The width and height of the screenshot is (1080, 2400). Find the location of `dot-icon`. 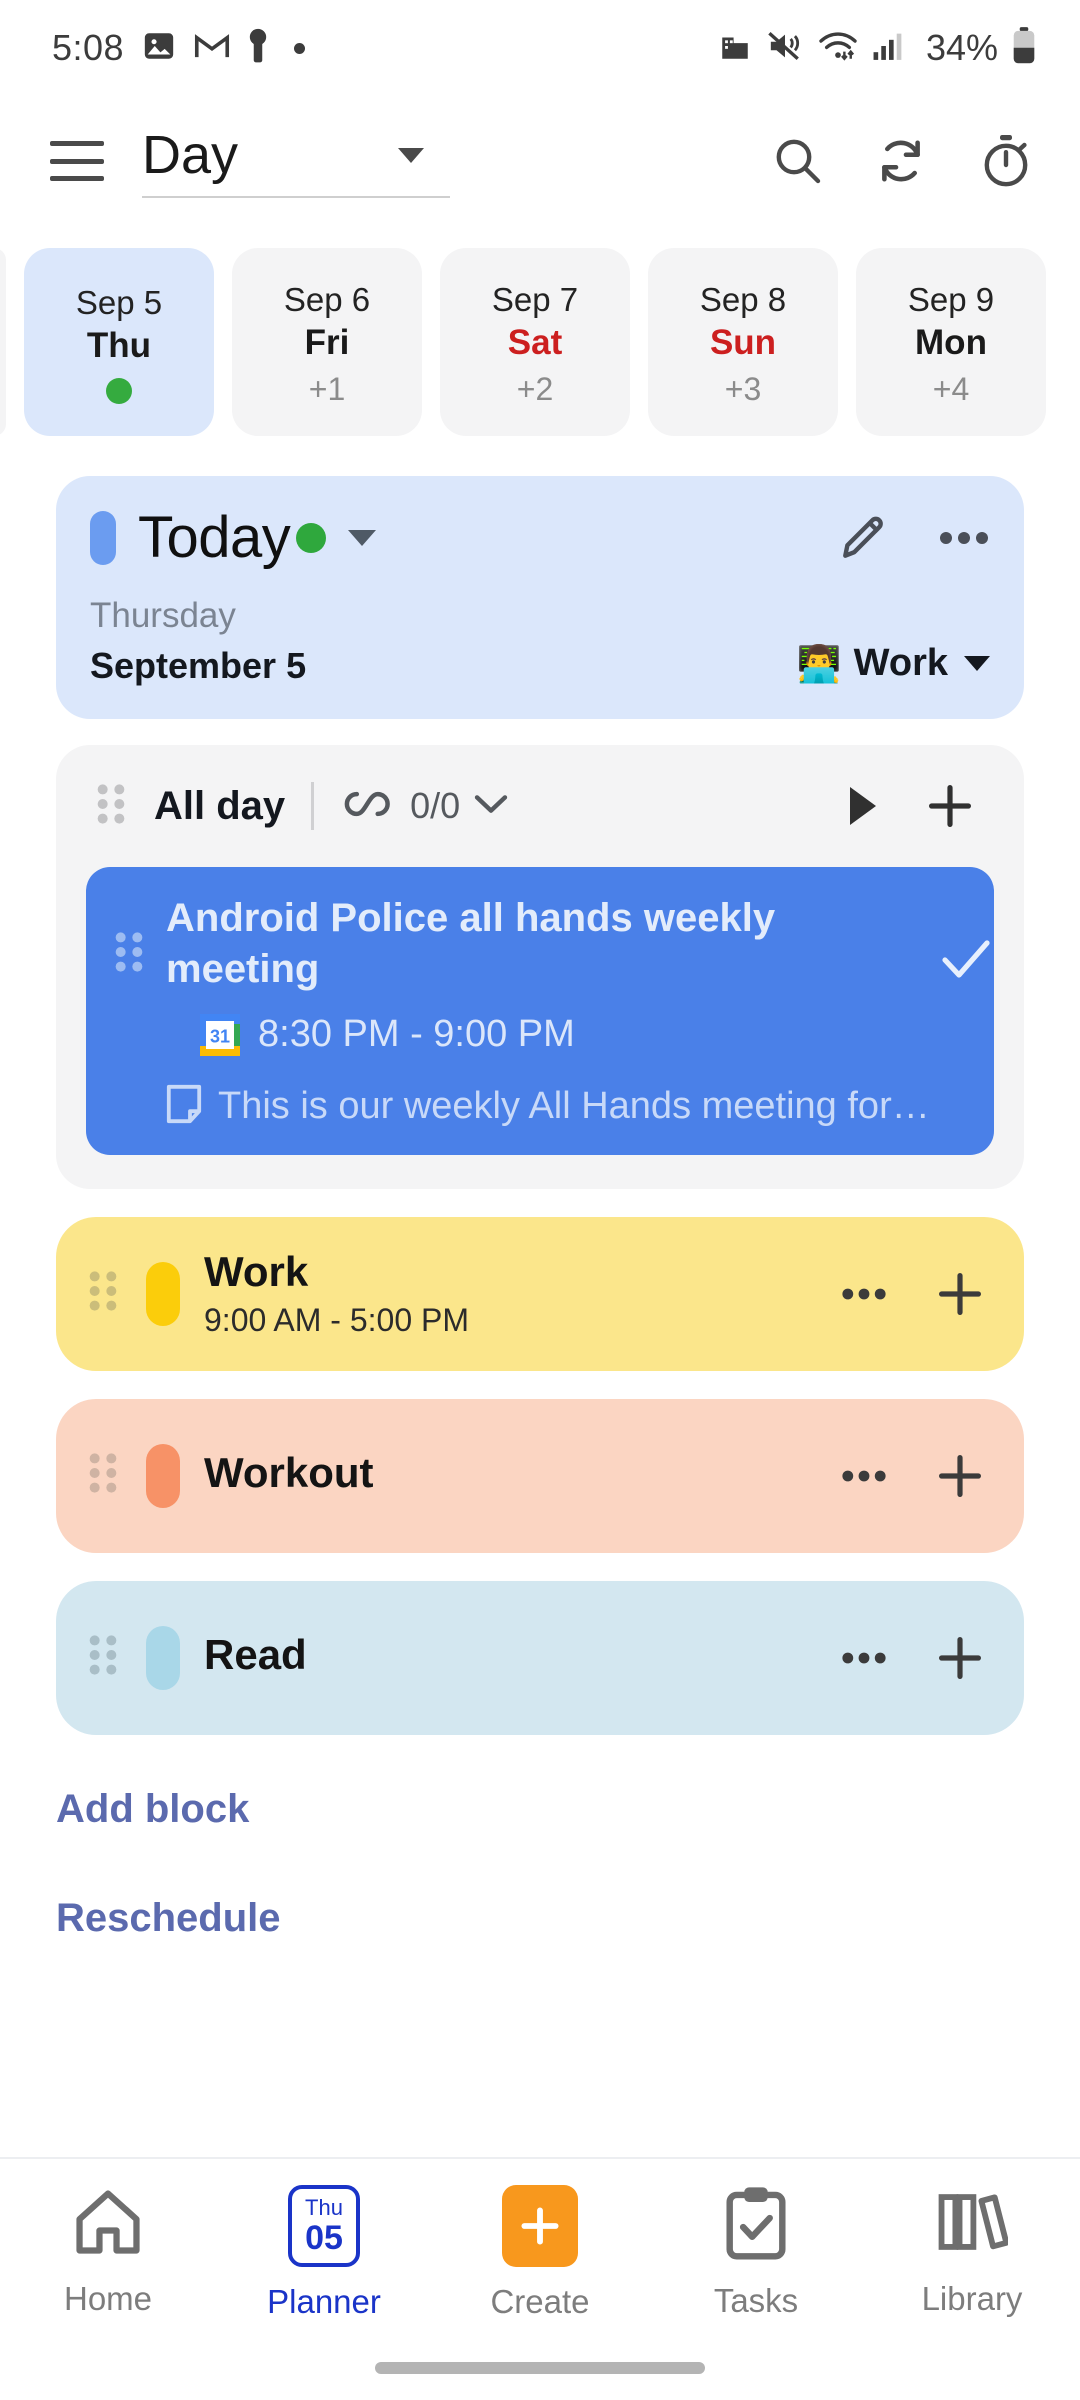

dot-icon is located at coordinates (300, 48).